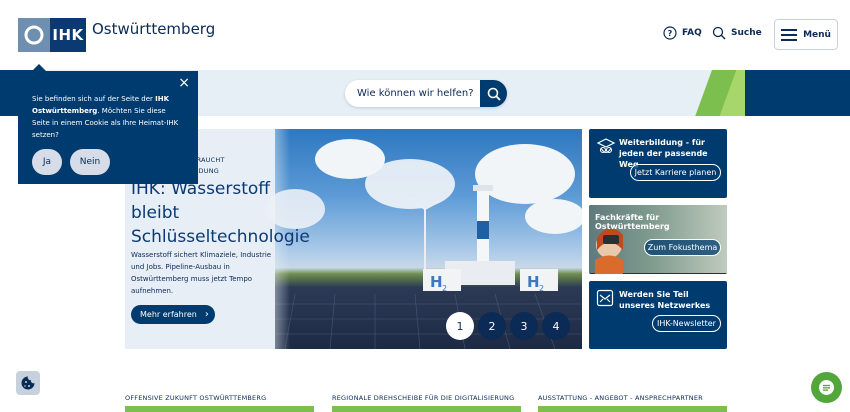 The width and height of the screenshot is (850, 412). I want to click on close-icon: ×, so click(184, 83).